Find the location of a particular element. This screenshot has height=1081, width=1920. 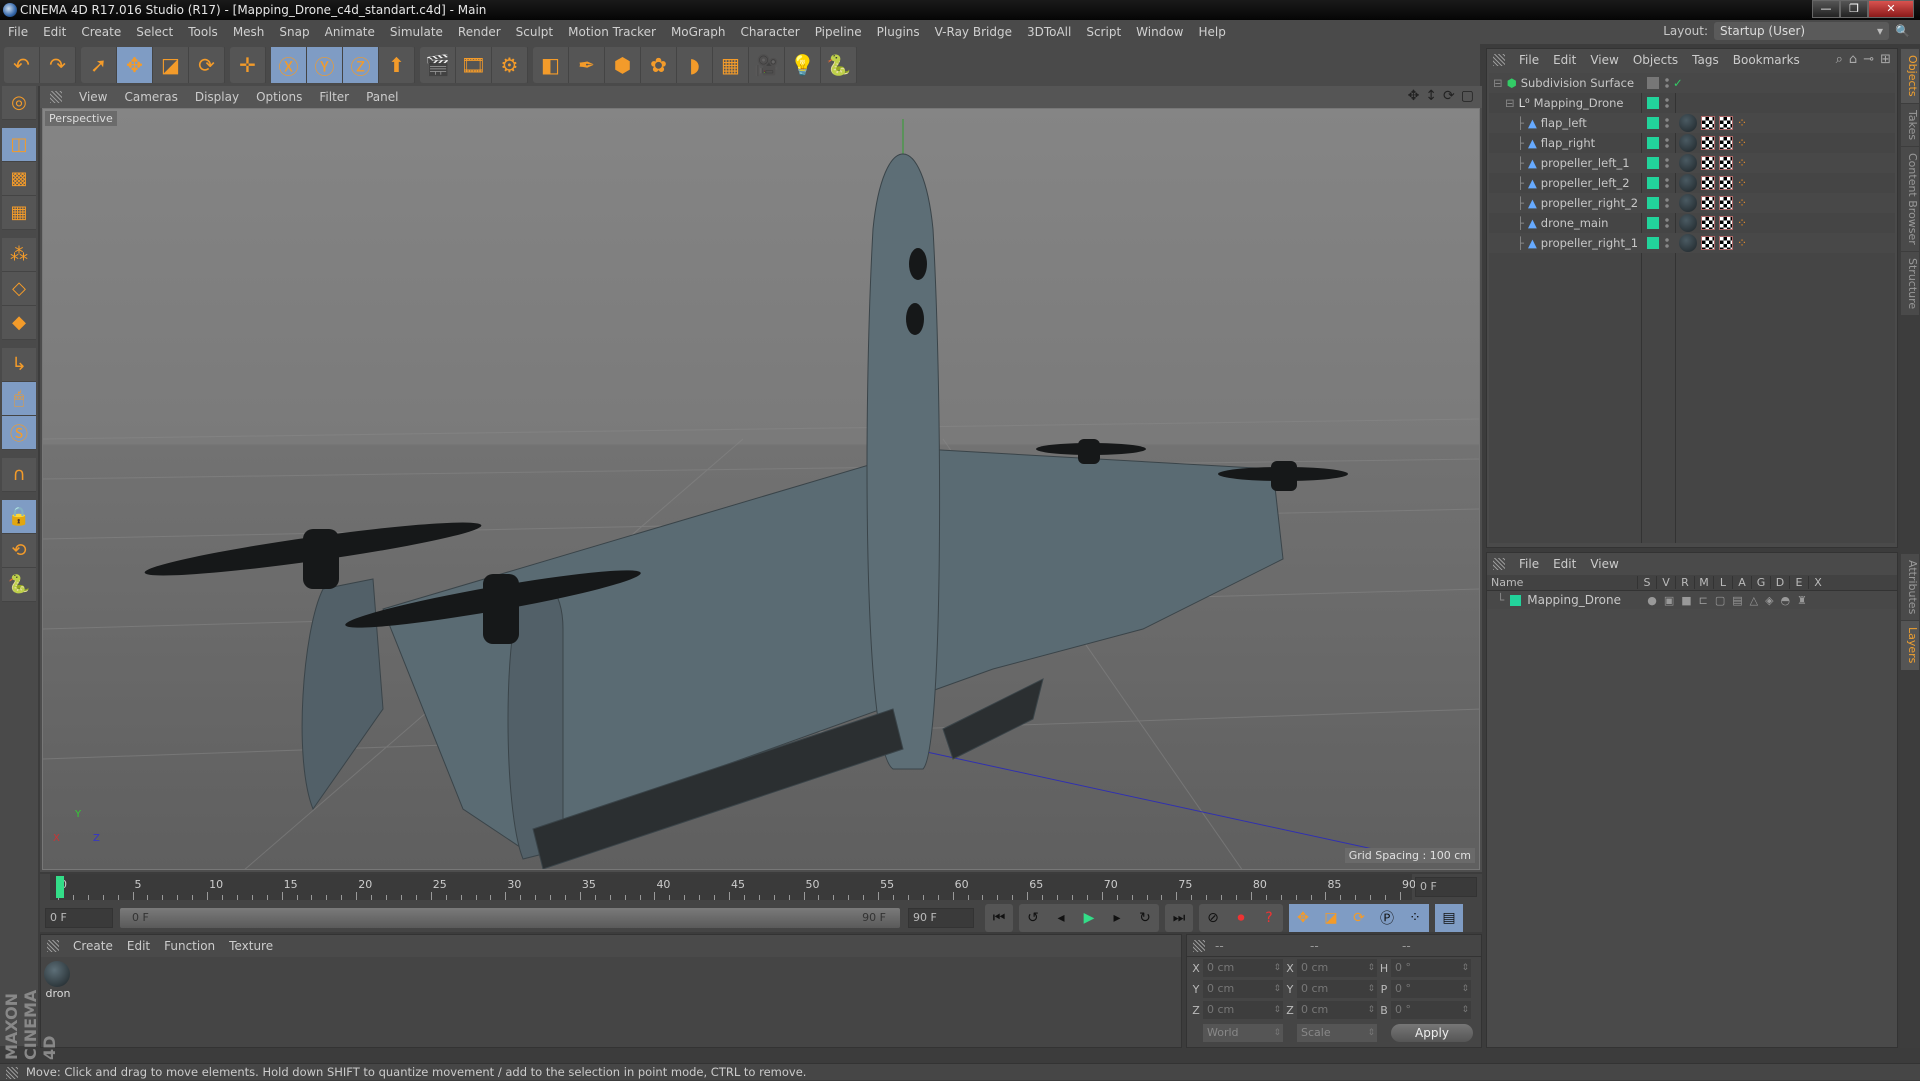

deformer-button: ◗ is located at coordinates (695, 65).